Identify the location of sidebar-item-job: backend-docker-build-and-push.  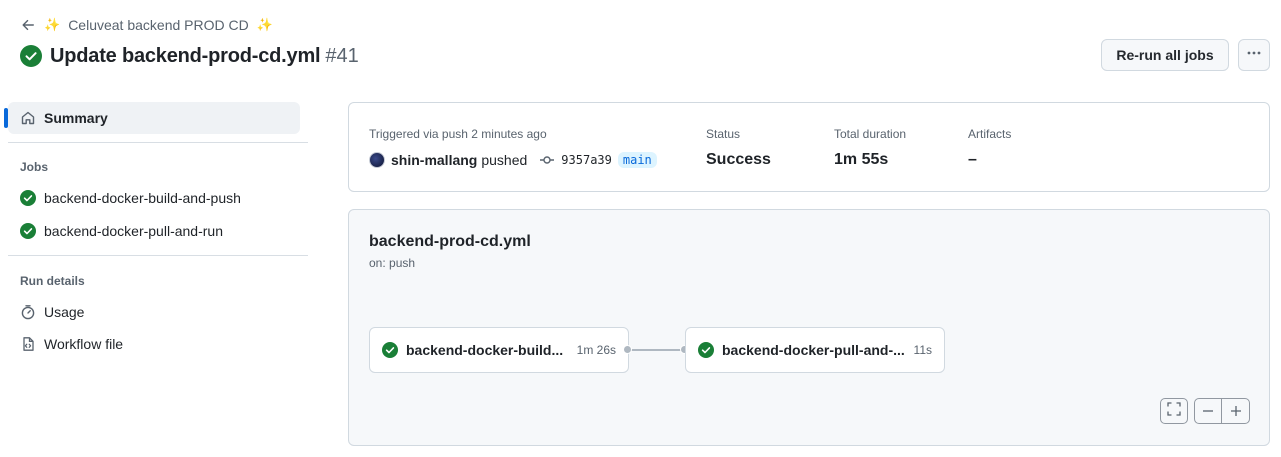
(130, 198).